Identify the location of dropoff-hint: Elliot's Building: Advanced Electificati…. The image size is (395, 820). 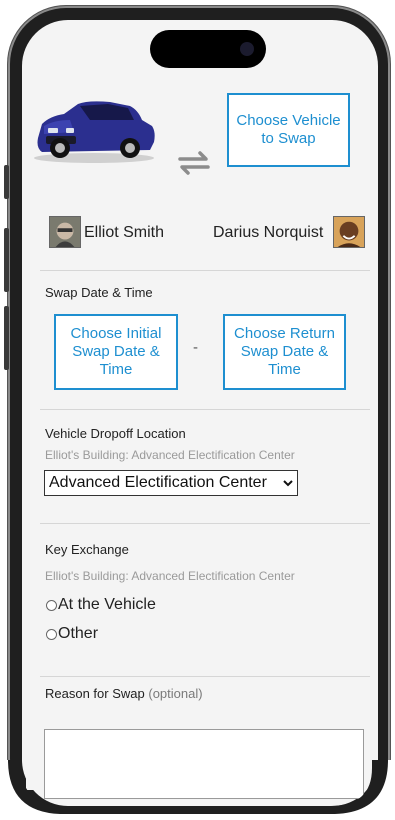
(170, 455).